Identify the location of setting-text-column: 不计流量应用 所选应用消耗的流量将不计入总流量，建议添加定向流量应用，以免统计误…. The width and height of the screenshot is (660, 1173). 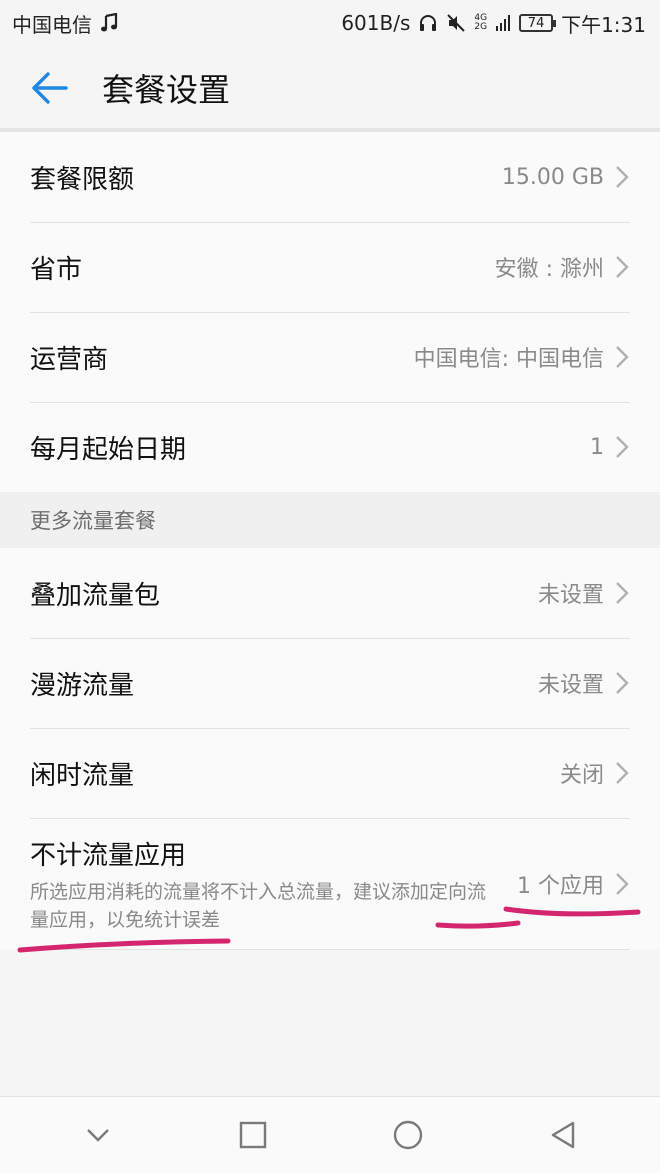
(260, 884).